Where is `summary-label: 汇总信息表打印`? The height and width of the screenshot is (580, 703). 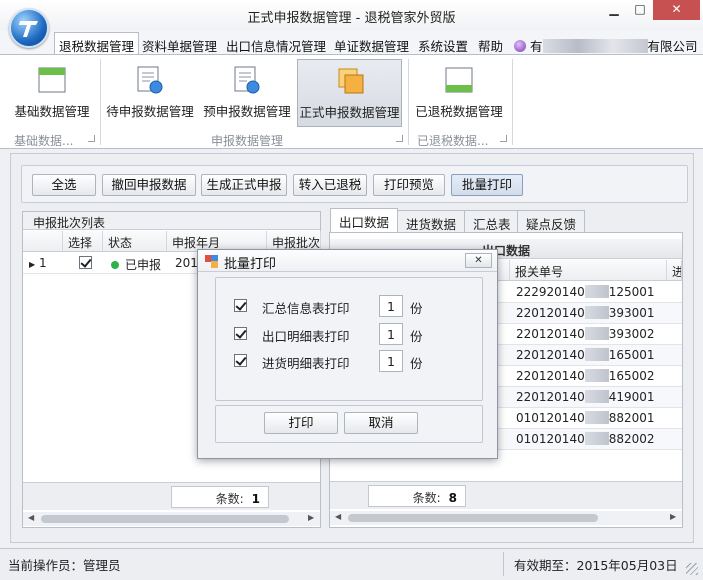
summary-label: 汇总信息表打印 is located at coordinates (306, 308).